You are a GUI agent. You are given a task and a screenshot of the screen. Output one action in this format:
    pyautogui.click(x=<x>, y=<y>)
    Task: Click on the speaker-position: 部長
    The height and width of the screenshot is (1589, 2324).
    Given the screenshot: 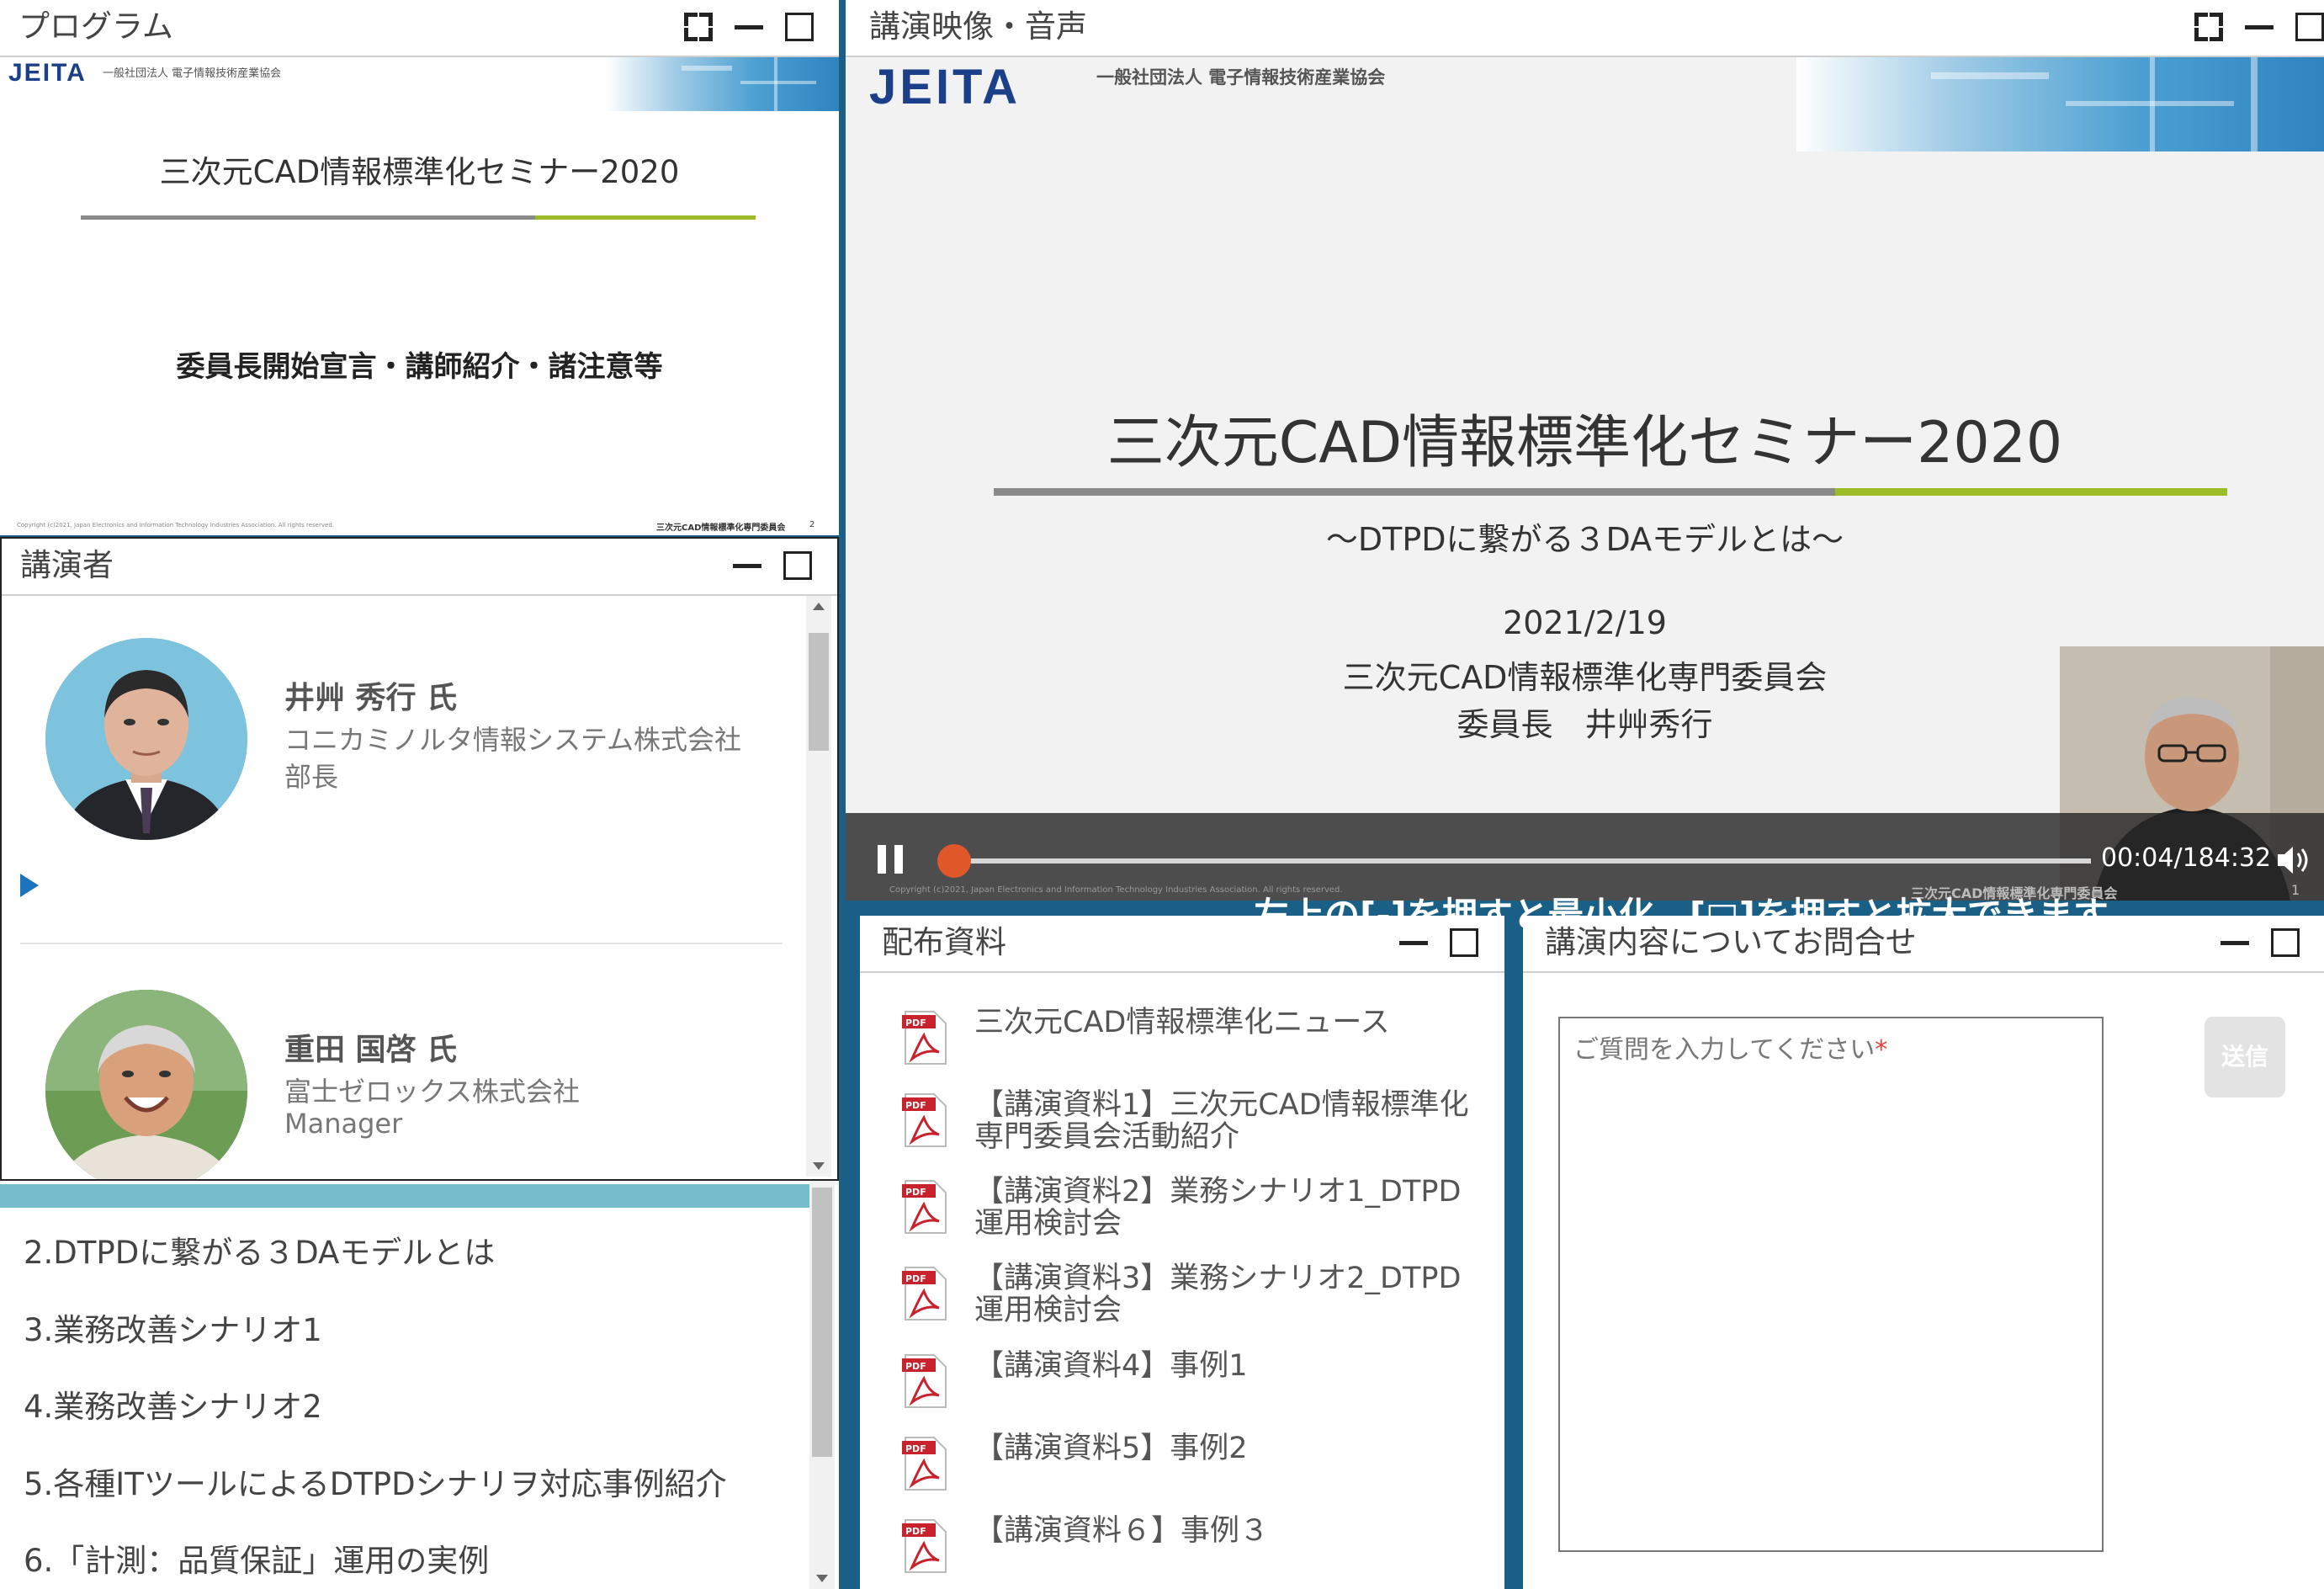 What is the action you would take?
    pyautogui.click(x=311, y=777)
    